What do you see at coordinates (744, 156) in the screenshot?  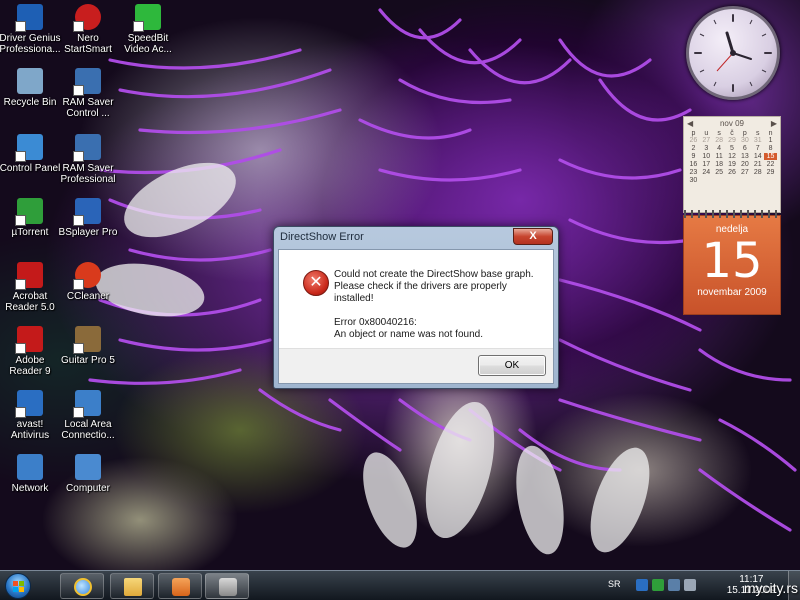 I see `calendar-day: 13` at bounding box center [744, 156].